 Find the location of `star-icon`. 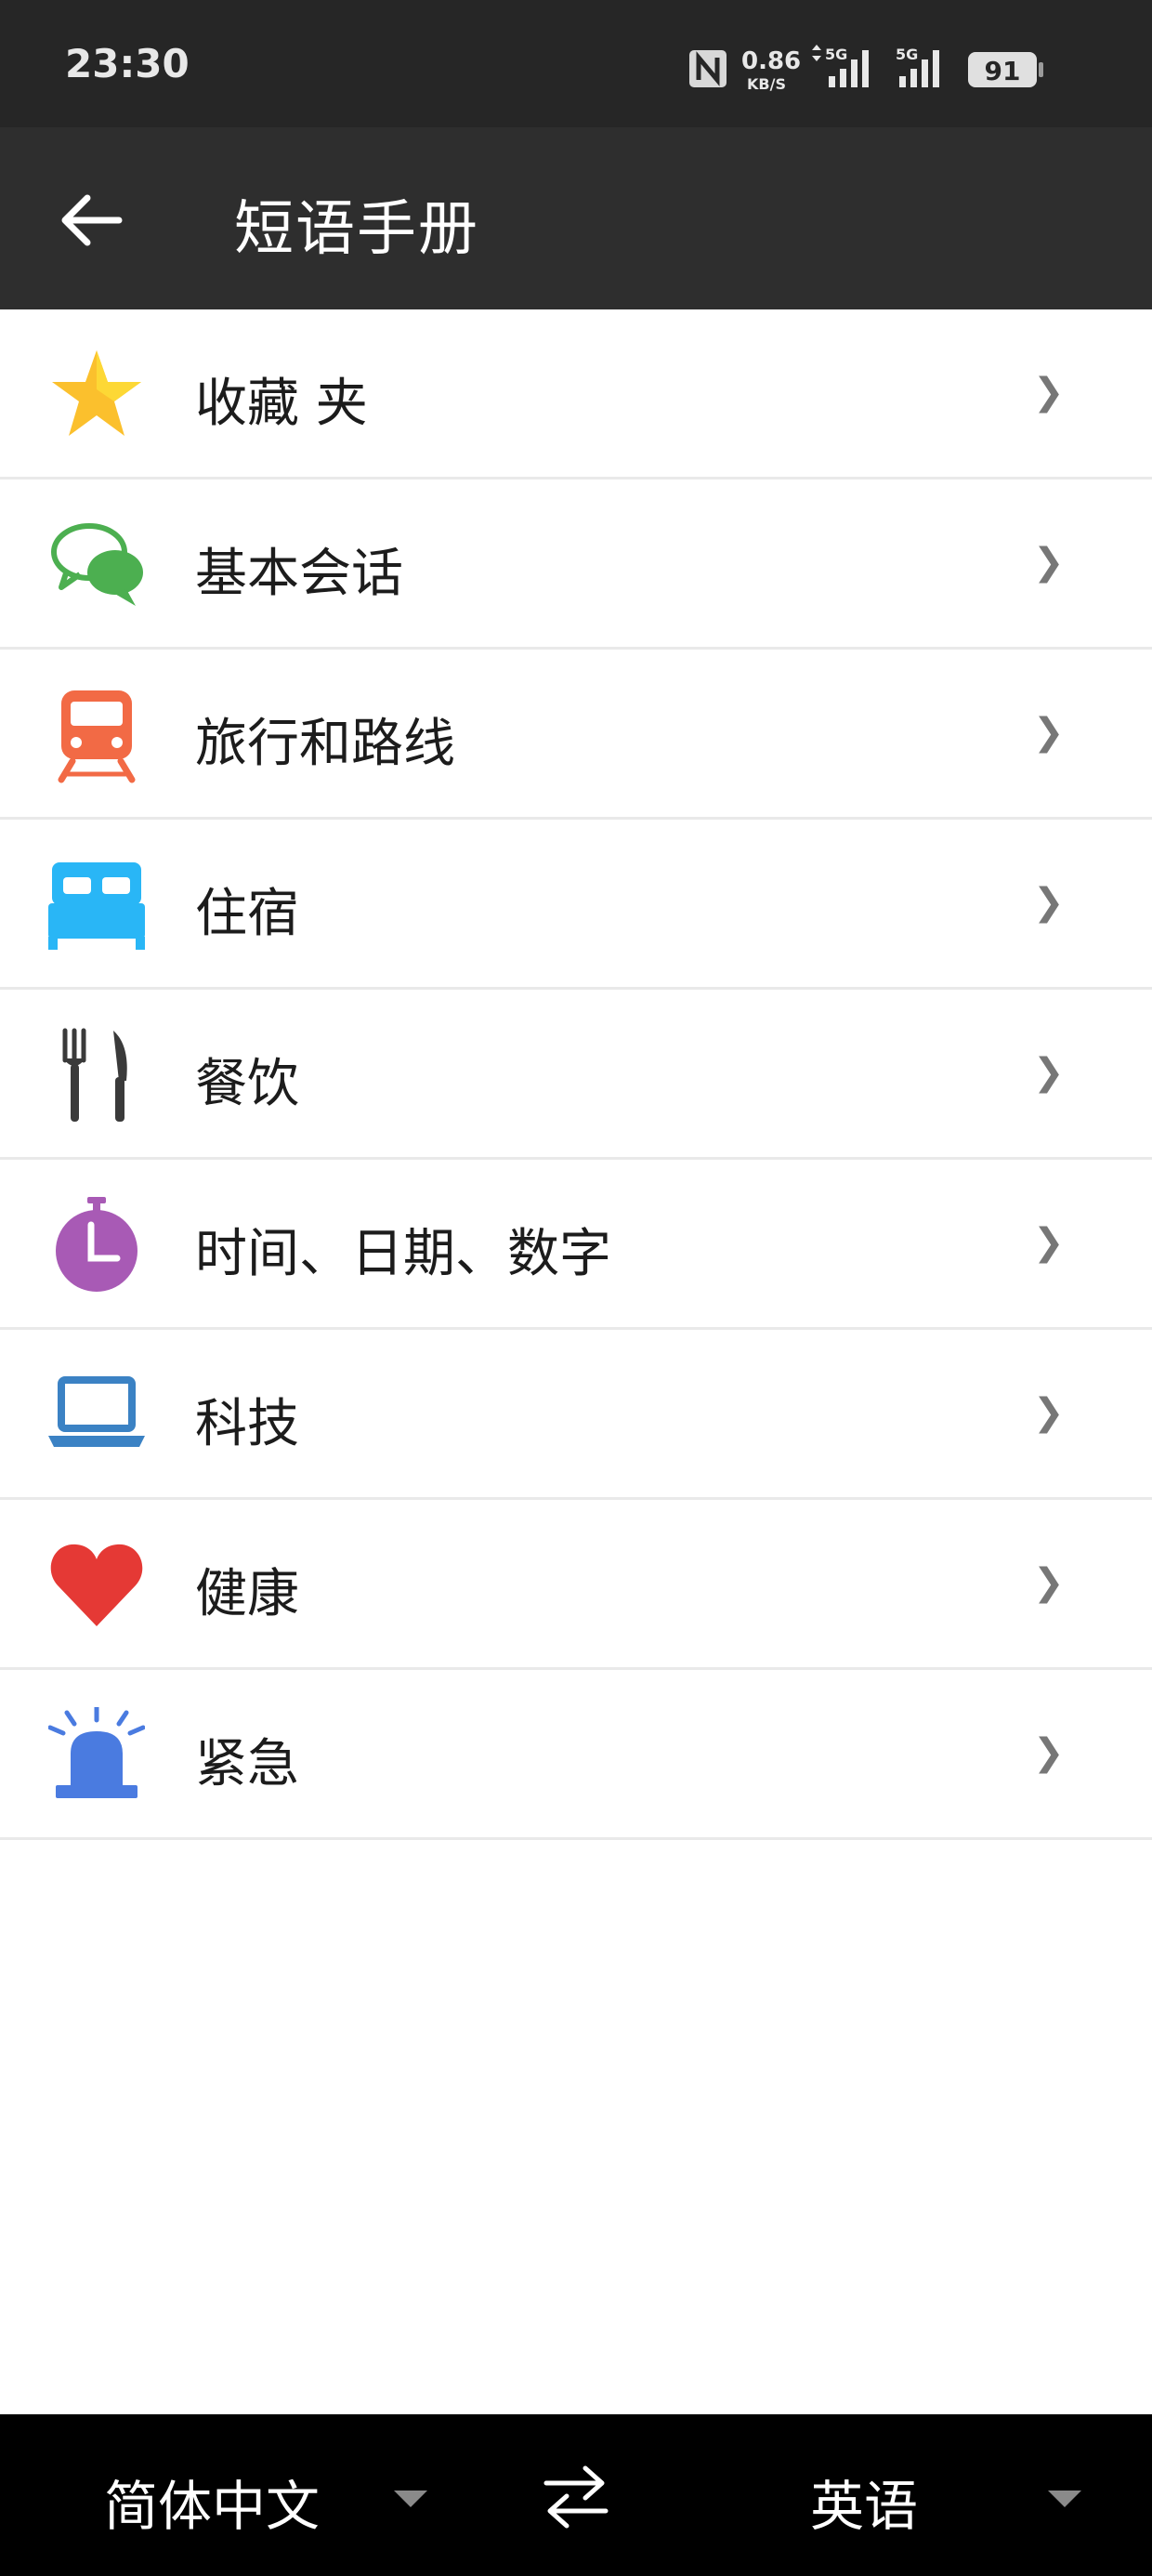

star-icon is located at coordinates (96, 393).